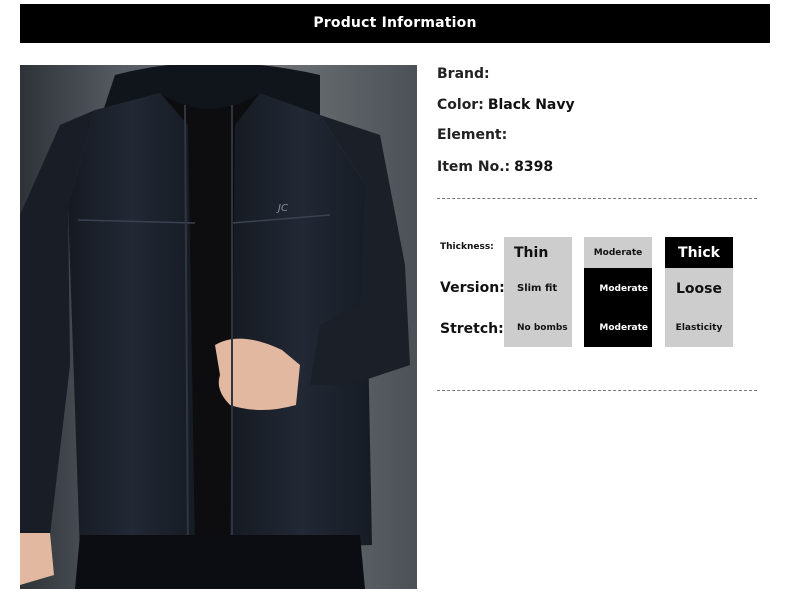 The height and width of the screenshot is (593, 790). What do you see at coordinates (472, 288) in the screenshot?
I see `version-label: Version:` at bounding box center [472, 288].